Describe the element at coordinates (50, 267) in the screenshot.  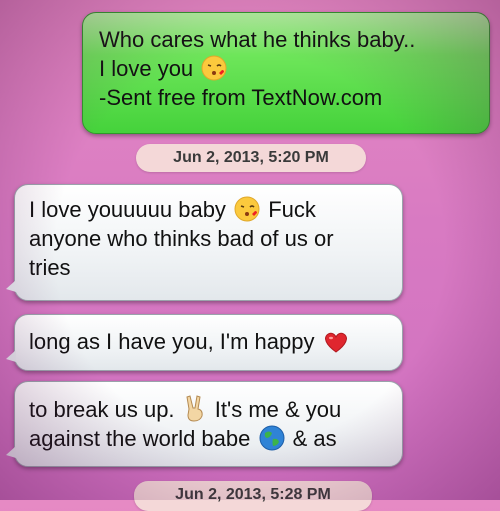
I see `message-text: tries` at that location.